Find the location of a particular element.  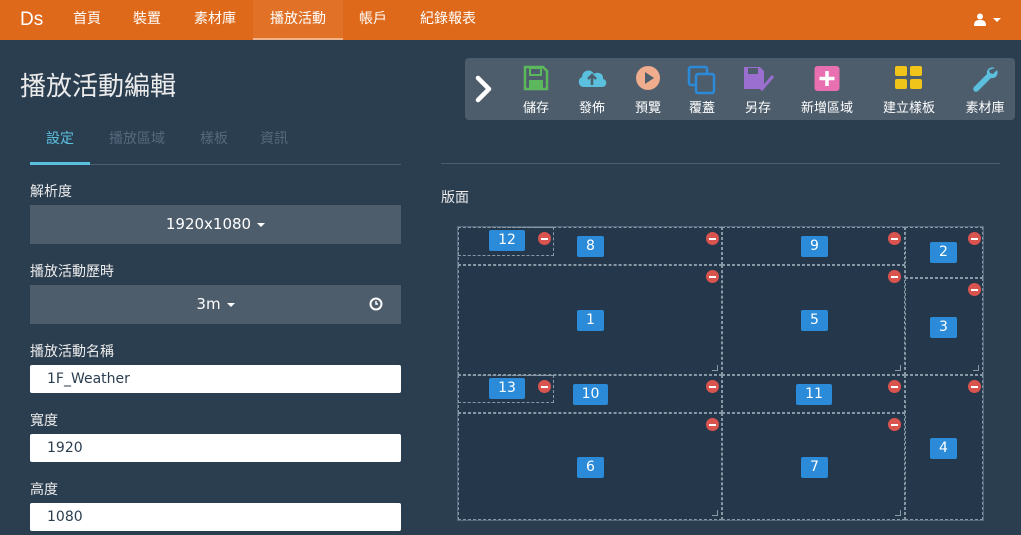

resolution-select: 1920x1080 is located at coordinates (215, 224).